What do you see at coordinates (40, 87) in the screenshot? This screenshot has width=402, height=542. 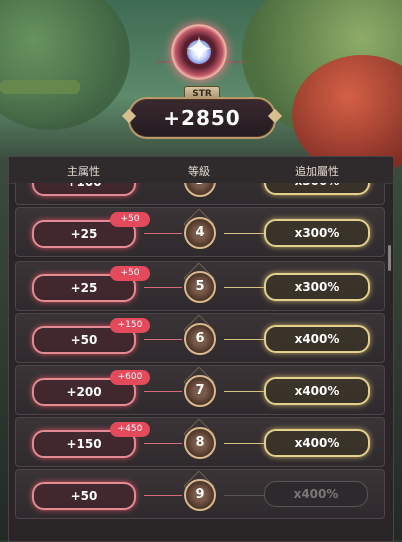 I see `background-platform` at bounding box center [40, 87].